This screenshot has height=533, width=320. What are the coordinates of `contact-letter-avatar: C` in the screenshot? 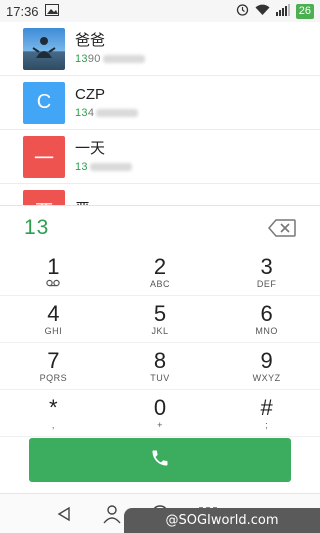 It's located at (44, 102).